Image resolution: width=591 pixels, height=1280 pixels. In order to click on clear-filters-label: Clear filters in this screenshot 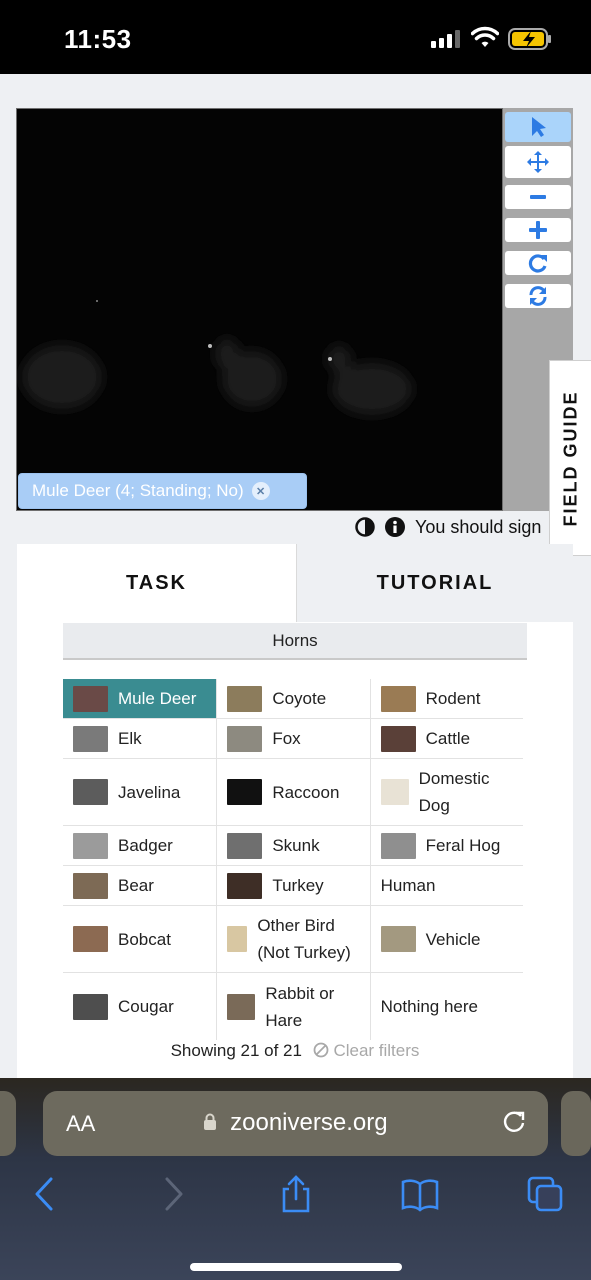, I will do `click(376, 1050)`.